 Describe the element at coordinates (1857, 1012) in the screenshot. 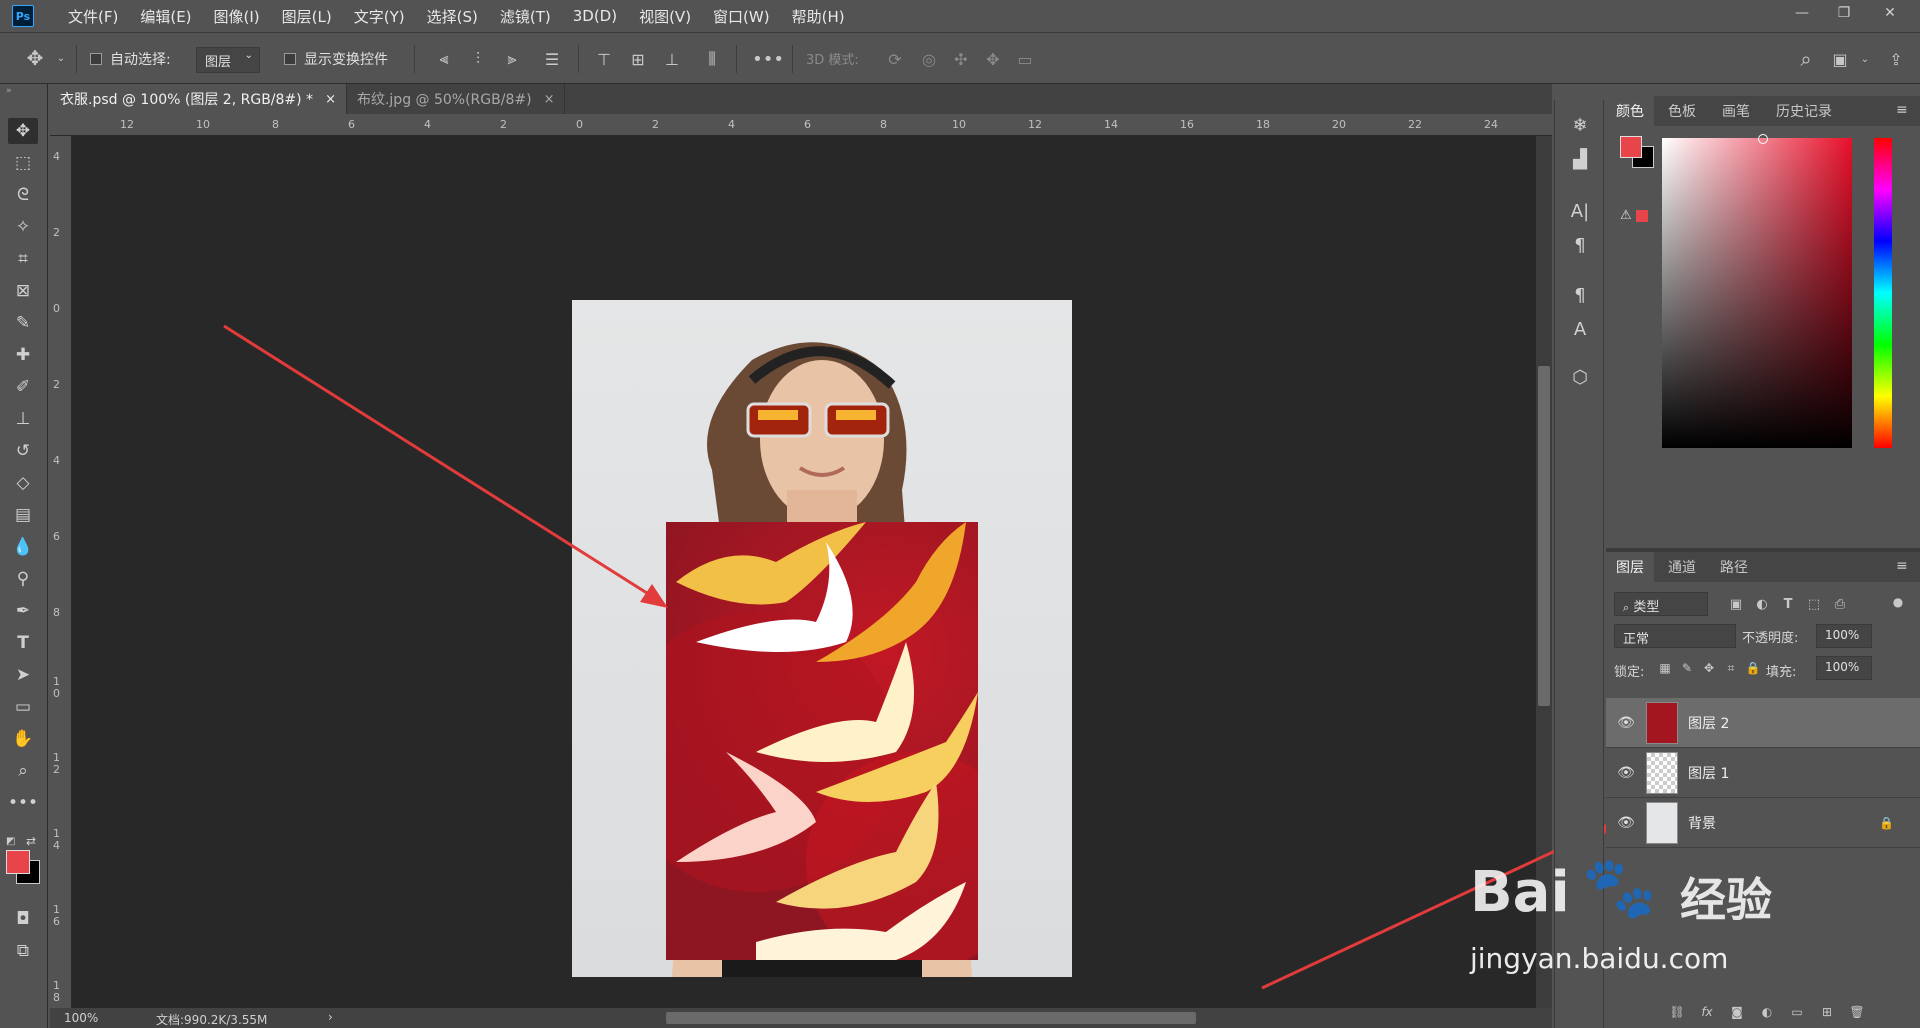

I see `delete-layer-icon: 🗑` at that location.